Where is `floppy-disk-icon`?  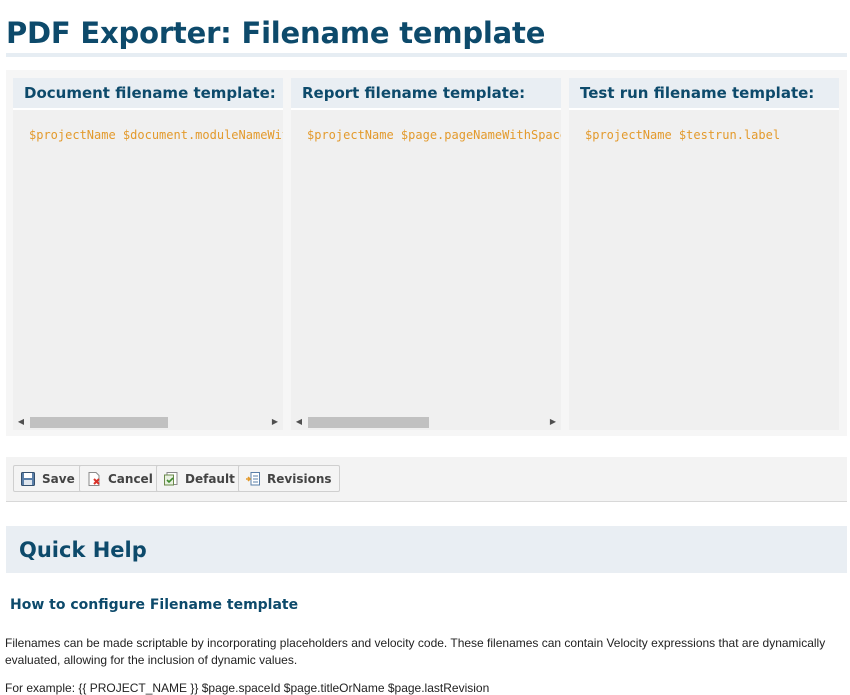
floppy-disk-icon is located at coordinates (28, 479).